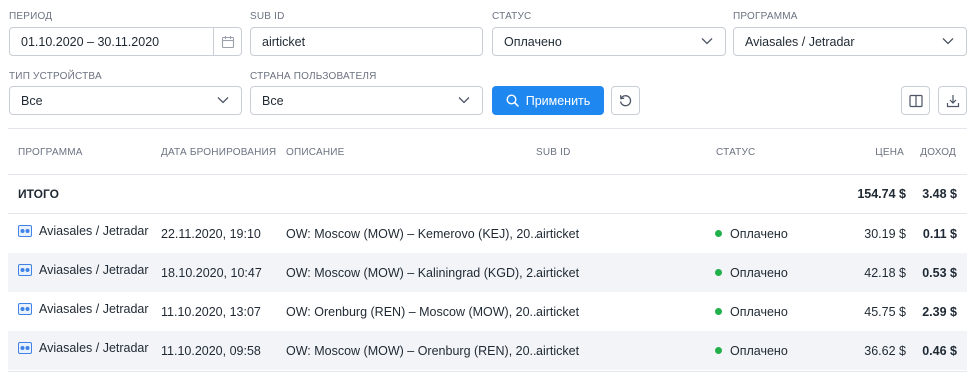 This screenshot has width=977, height=386. Describe the element at coordinates (938, 152) in the screenshot. I see `column-header-income: ДОХОД` at that location.